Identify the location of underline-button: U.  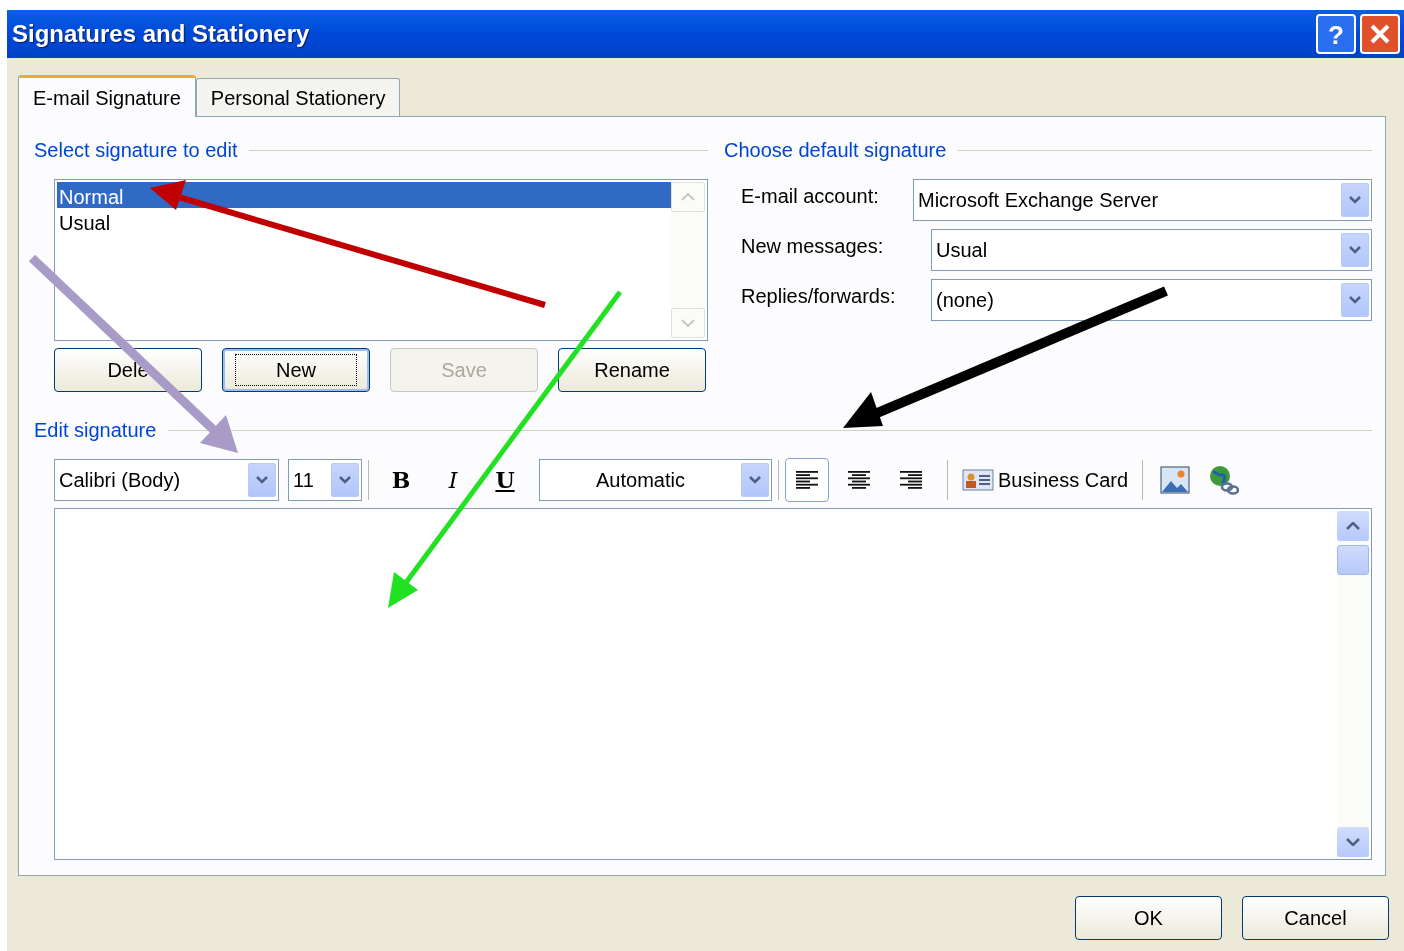
(505, 480).